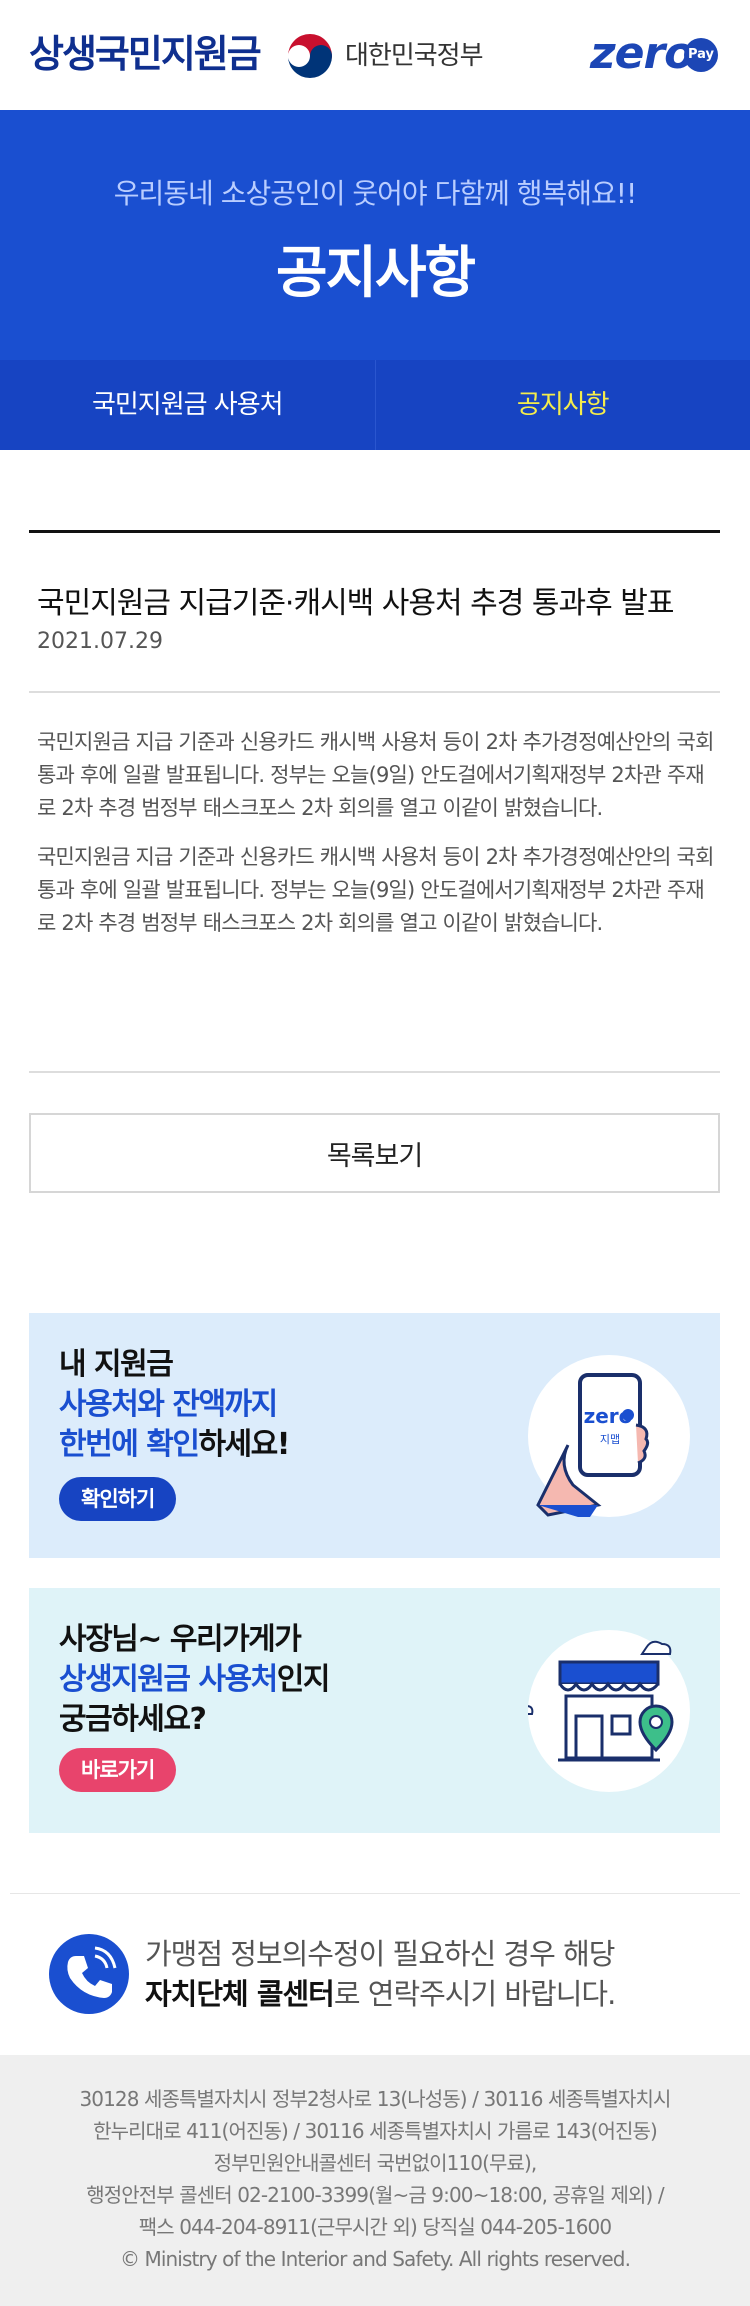 The image size is (750, 2306). I want to click on banner-line-highlight: 한번에 확인, so click(129, 1444).